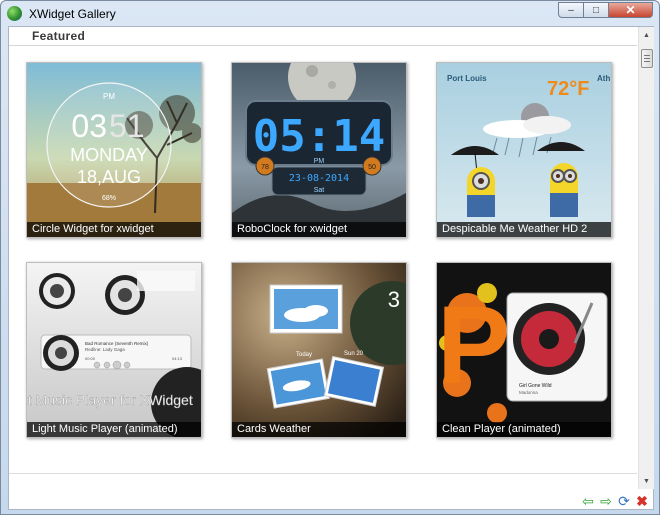 The height and width of the screenshot is (515, 660). Describe the element at coordinates (105, 349) in the screenshot. I see `music-track2: Redline: Lady Gaga` at that location.